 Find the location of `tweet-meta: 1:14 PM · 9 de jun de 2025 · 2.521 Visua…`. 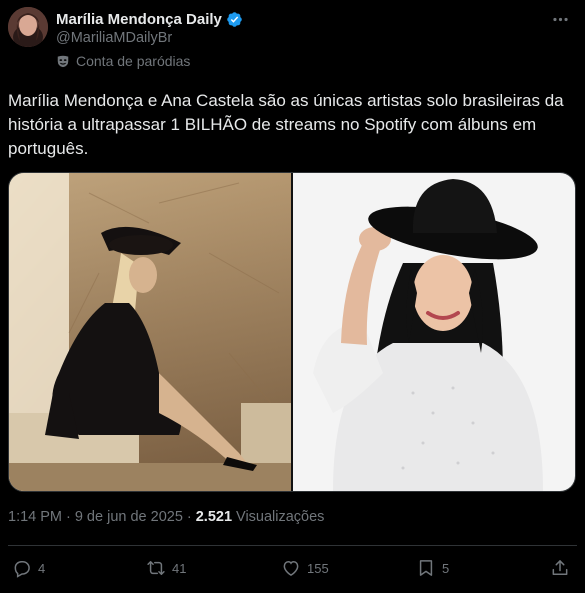

tweet-meta: 1:14 PM · 9 de jun de 2025 · 2.521 Visua… is located at coordinates (166, 517).